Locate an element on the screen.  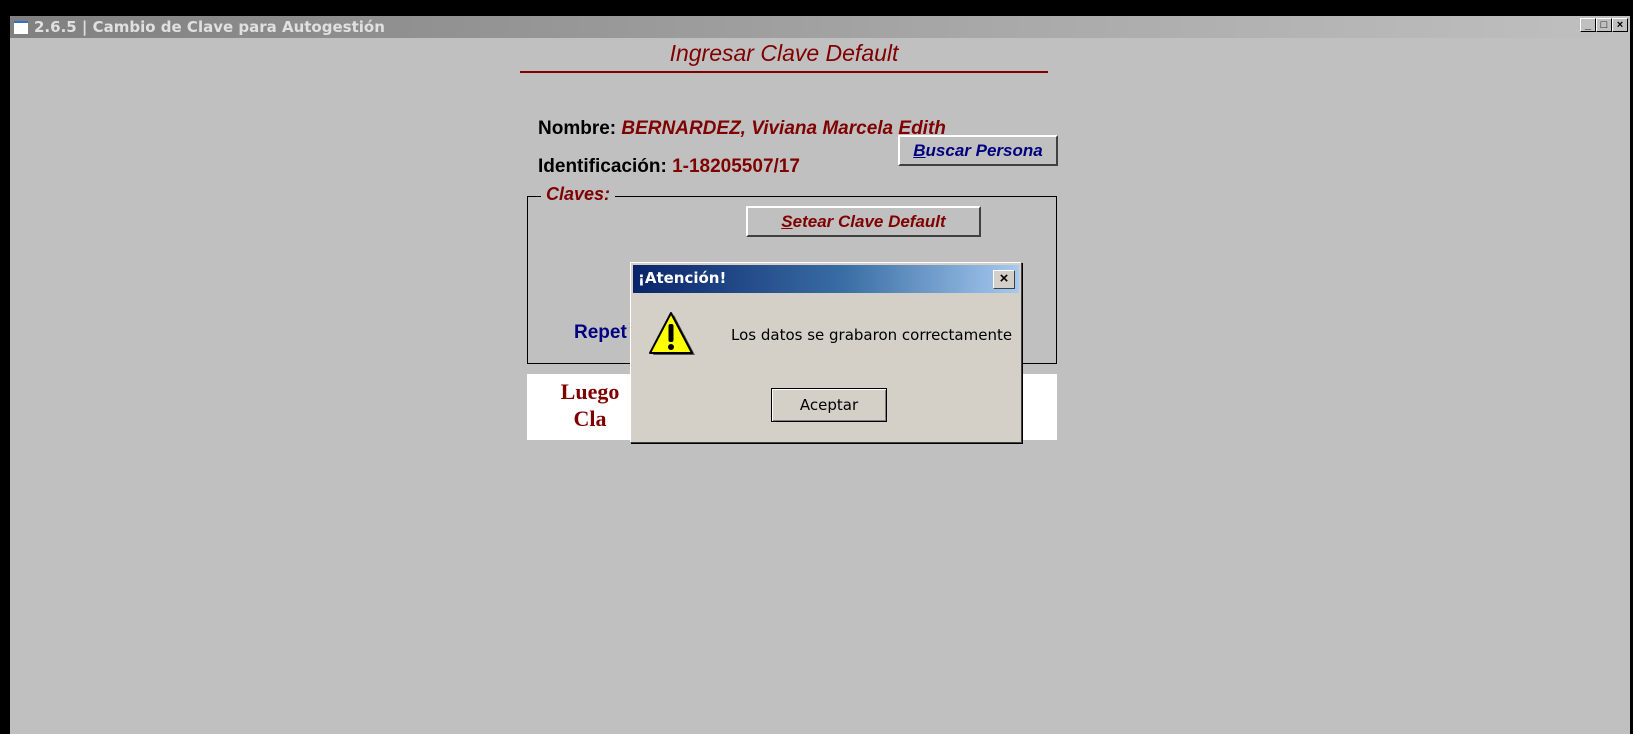
search-person-label: uscar Persona is located at coordinates (984, 150).